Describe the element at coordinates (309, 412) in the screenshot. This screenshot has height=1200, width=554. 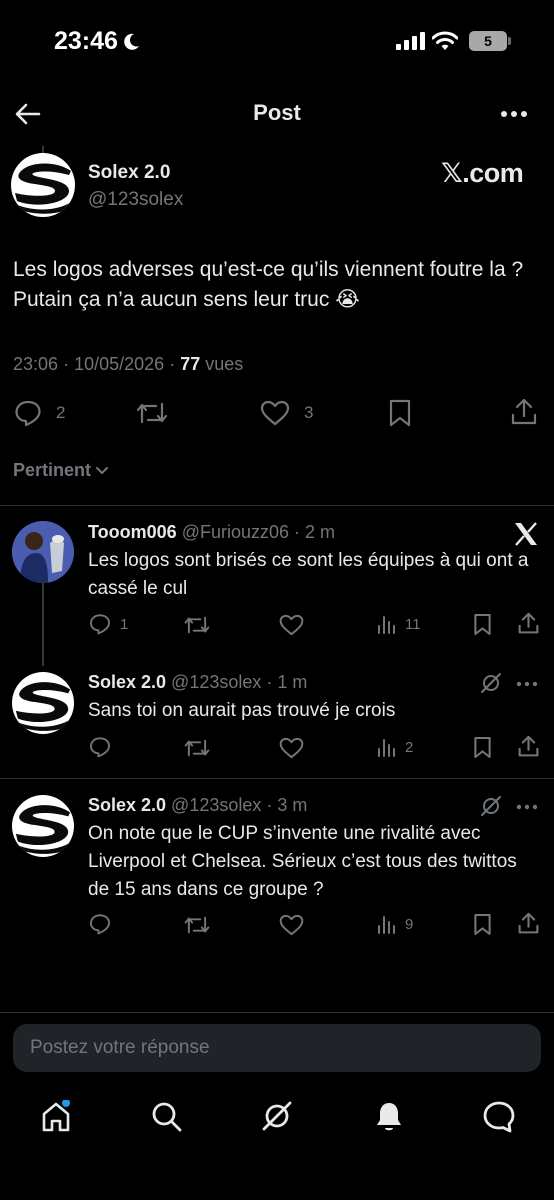
I see `like-count: 3` at that location.